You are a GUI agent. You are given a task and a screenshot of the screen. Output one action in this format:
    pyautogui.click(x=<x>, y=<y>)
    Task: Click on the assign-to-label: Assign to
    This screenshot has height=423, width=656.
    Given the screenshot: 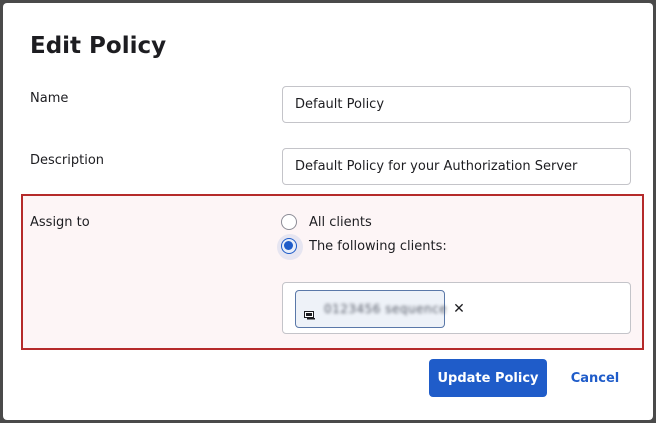 What is the action you would take?
    pyautogui.click(x=60, y=222)
    